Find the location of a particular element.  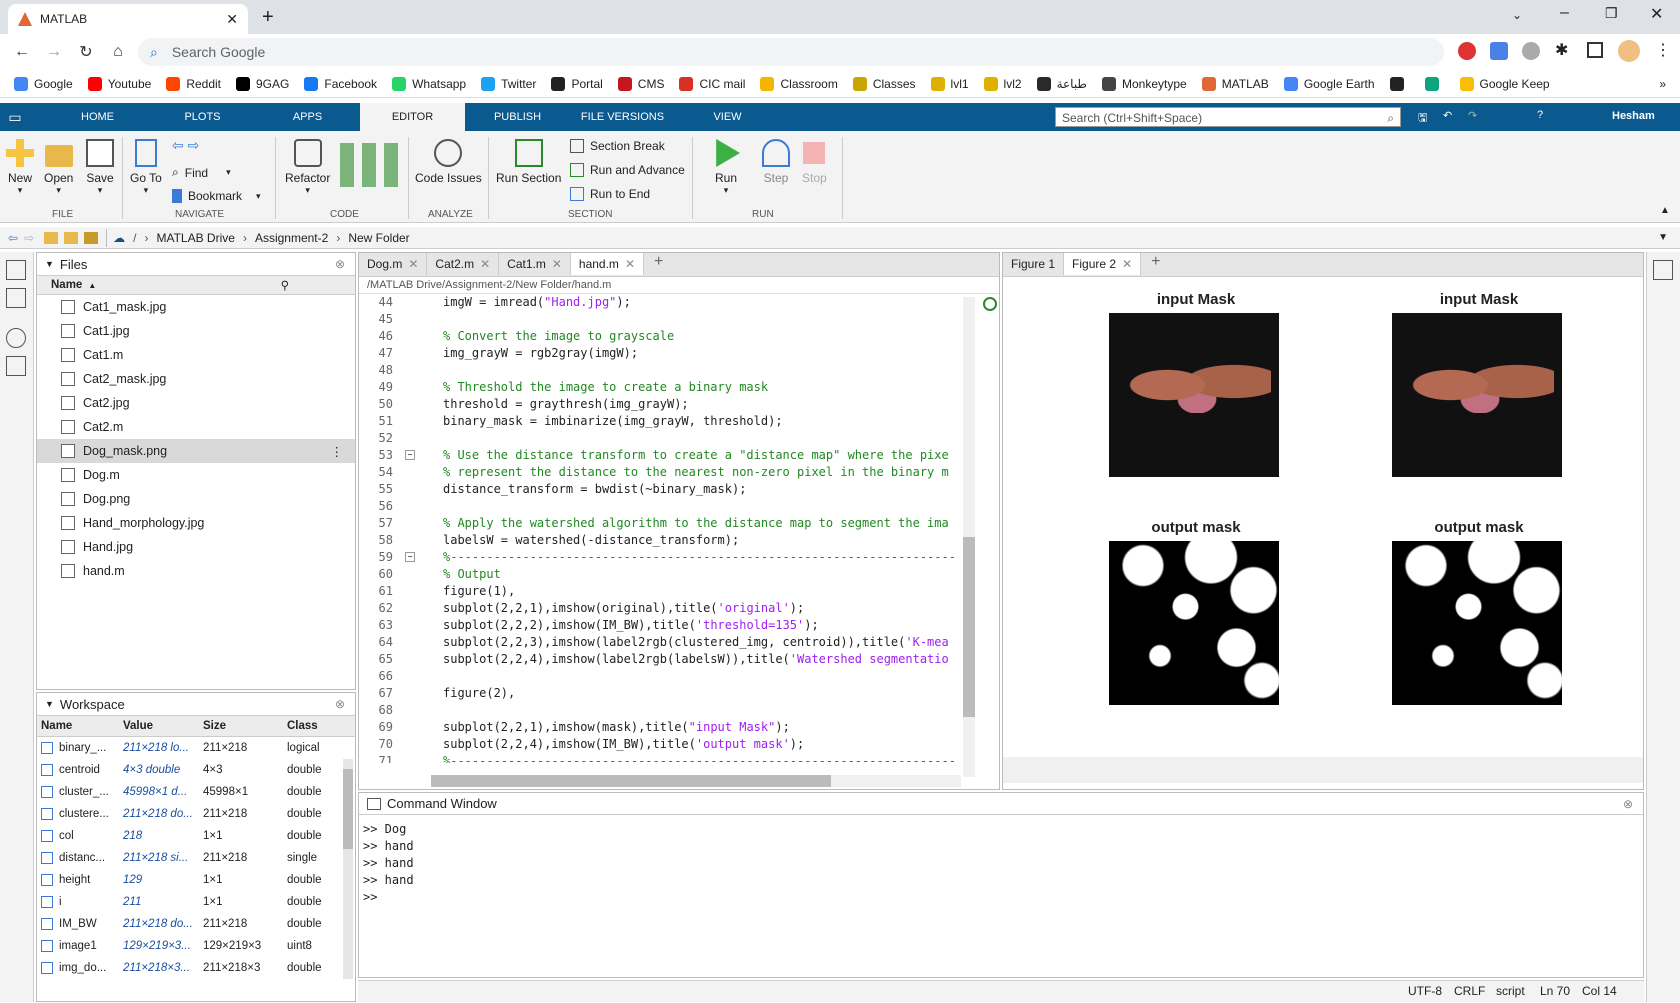

add-figure-icon: + is located at coordinates (1155, 264).